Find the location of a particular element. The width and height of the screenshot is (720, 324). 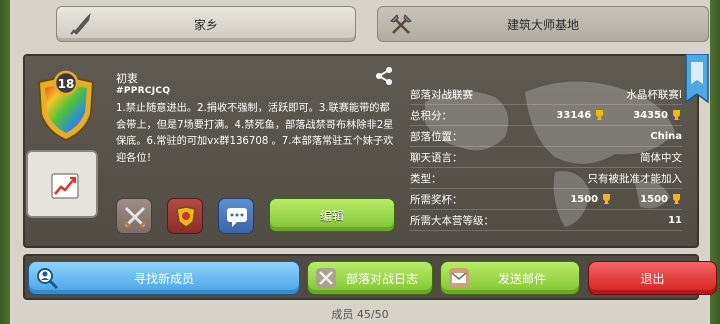

clan-level: 18 is located at coordinates (66, 84).